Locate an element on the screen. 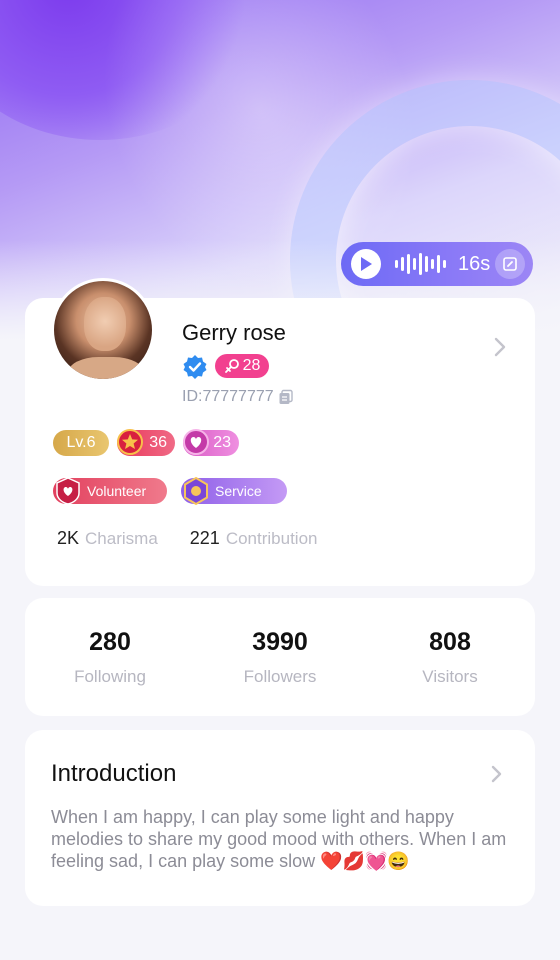 This screenshot has width=560, height=960. heart-emblem-icon is located at coordinates (196, 442).